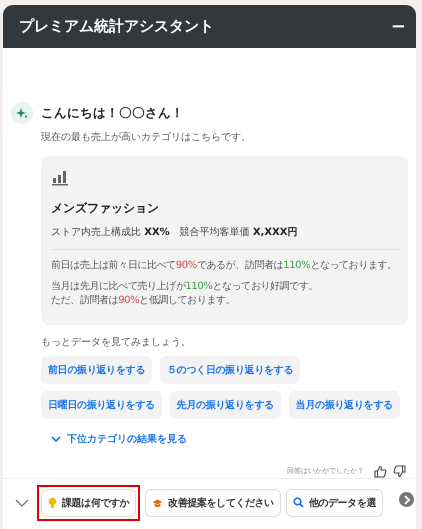 The height and width of the screenshot is (529, 422). I want to click on suggestion-chip: 他のデータを選, so click(335, 502).